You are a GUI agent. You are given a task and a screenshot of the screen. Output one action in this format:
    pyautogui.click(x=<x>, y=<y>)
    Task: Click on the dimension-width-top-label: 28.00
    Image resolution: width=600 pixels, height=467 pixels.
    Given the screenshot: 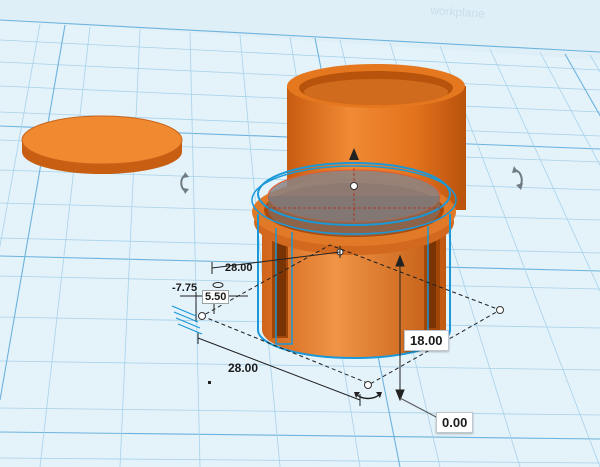 What is the action you would take?
    pyautogui.click(x=239, y=268)
    